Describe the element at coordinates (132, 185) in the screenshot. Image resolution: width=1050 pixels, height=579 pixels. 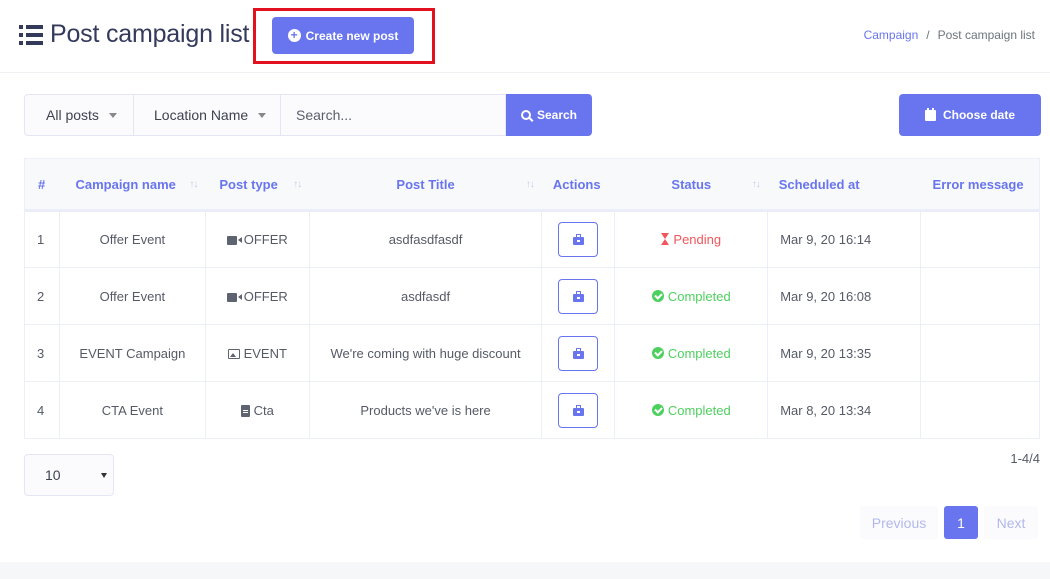
I see `column-header-campaign-name: Campaign name ↑↓` at that location.